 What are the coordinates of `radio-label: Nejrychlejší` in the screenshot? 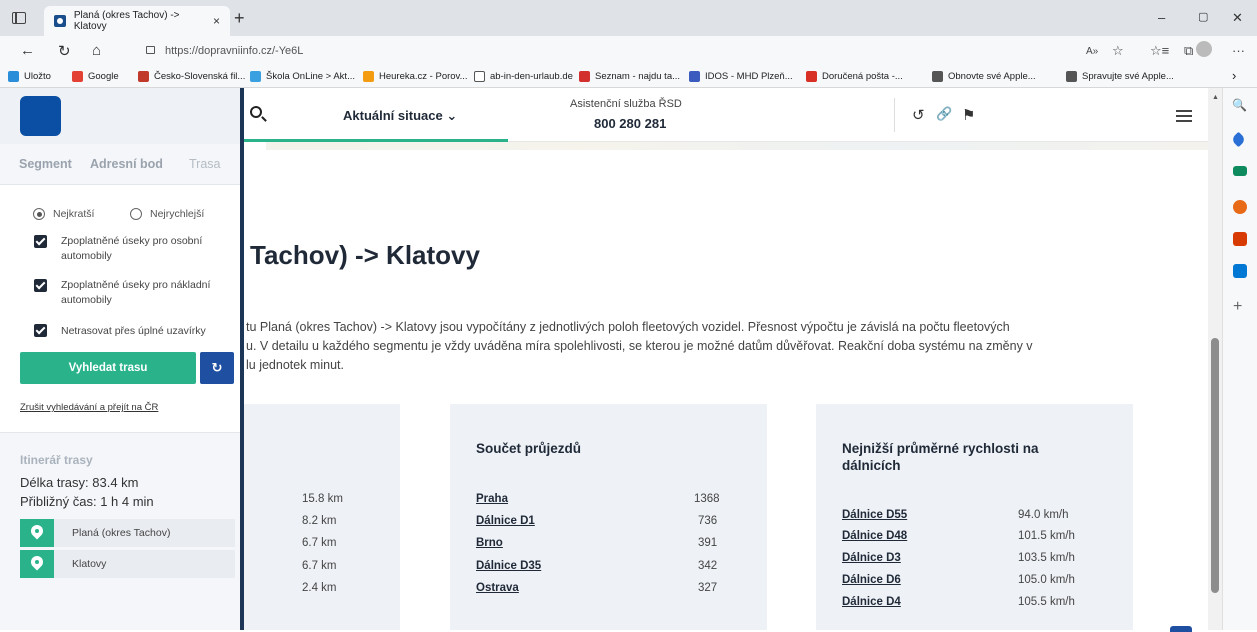 It's located at (177, 214).